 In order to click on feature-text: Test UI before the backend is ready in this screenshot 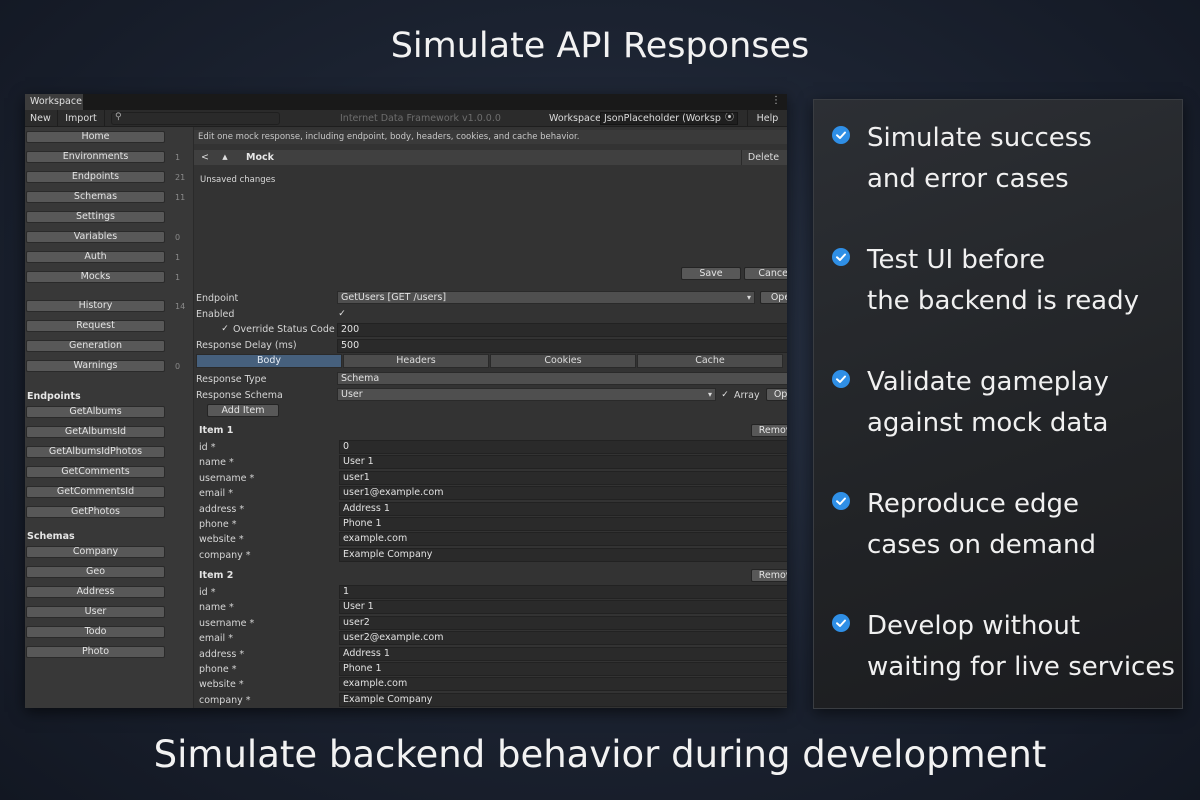, I will do `click(1027, 281)`.